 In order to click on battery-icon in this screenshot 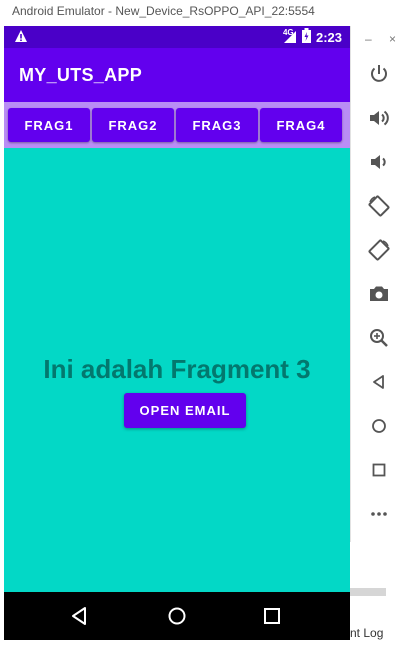, I will do `click(306, 37)`.